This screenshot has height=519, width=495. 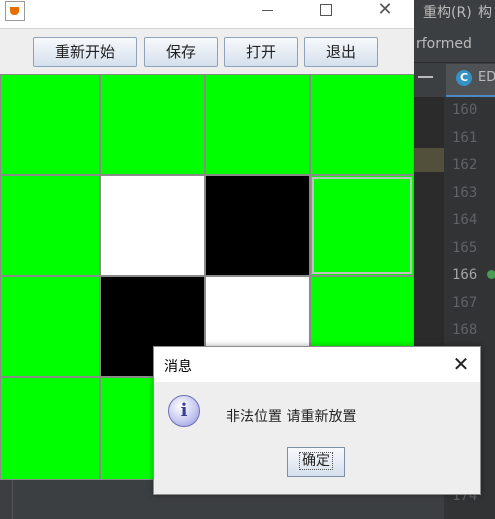 I want to click on class-icon: C, so click(x=464, y=78).